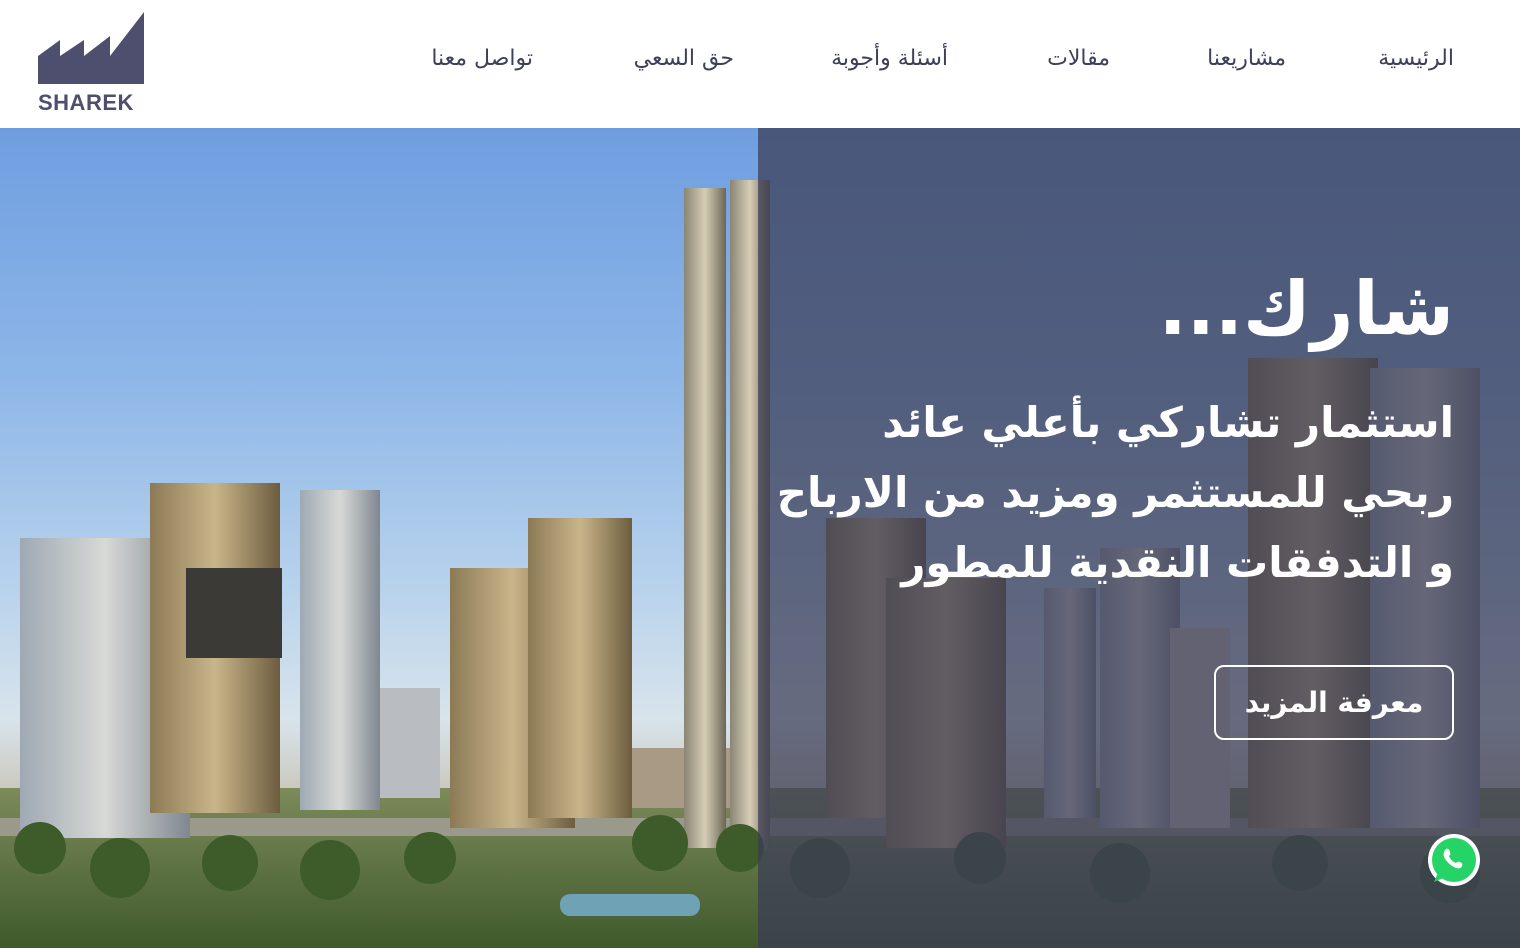 This screenshot has width=1520, height=948. I want to click on nav-item-articles: مقالات, so click(1078, 58).